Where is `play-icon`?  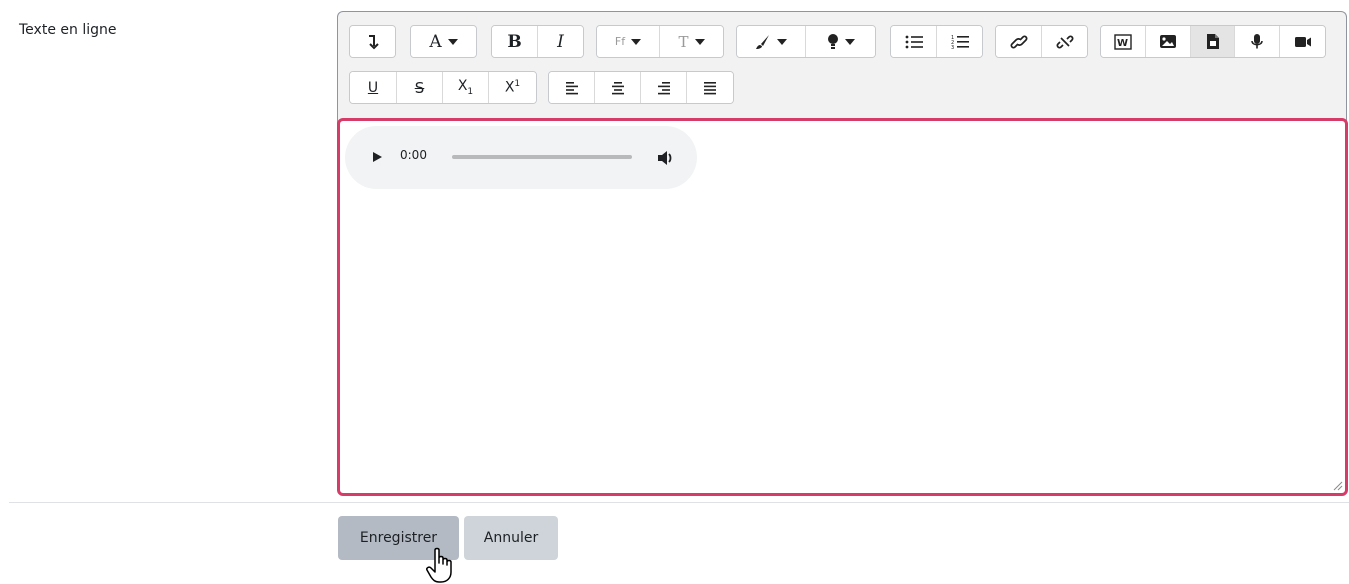 play-icon is located at coordinates (377, 157).